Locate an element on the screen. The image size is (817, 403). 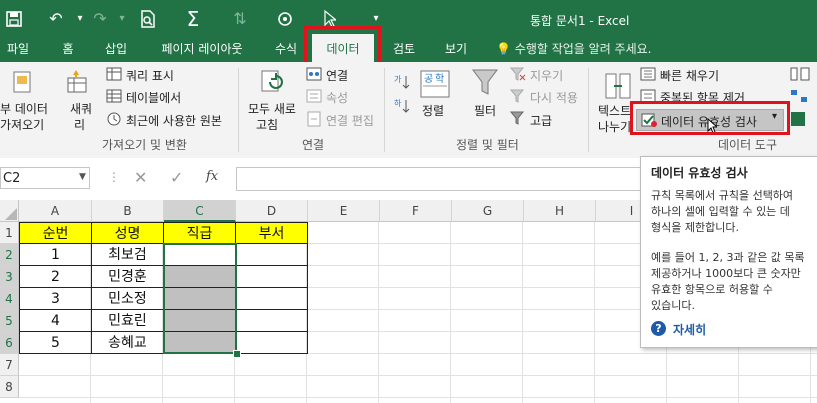
tab-formulas: 수식 is located at coordinates (286, 50).